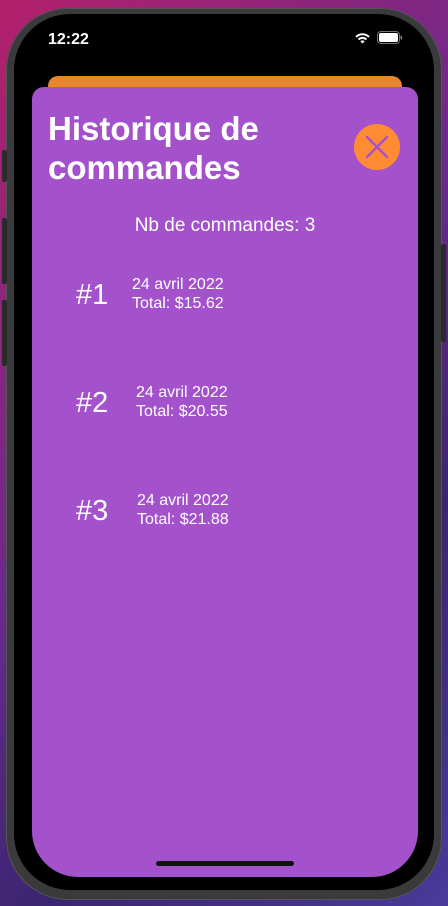 This screenshot has height=906, width=448. What do you see at coordinates (68, 39) in the screenshot?
I see `status-time: 12:22` at bounding box center [68, 39].